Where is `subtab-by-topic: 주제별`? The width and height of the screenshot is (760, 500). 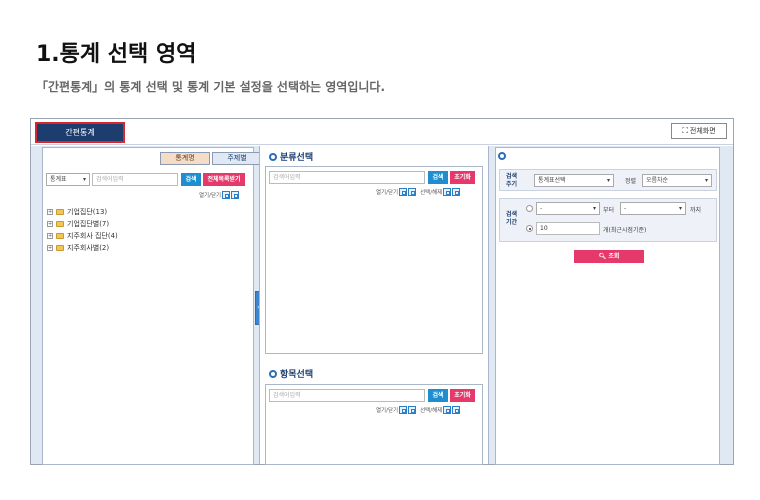 subtab-by-topic: 주제별 is located at coordinates (237, 158).